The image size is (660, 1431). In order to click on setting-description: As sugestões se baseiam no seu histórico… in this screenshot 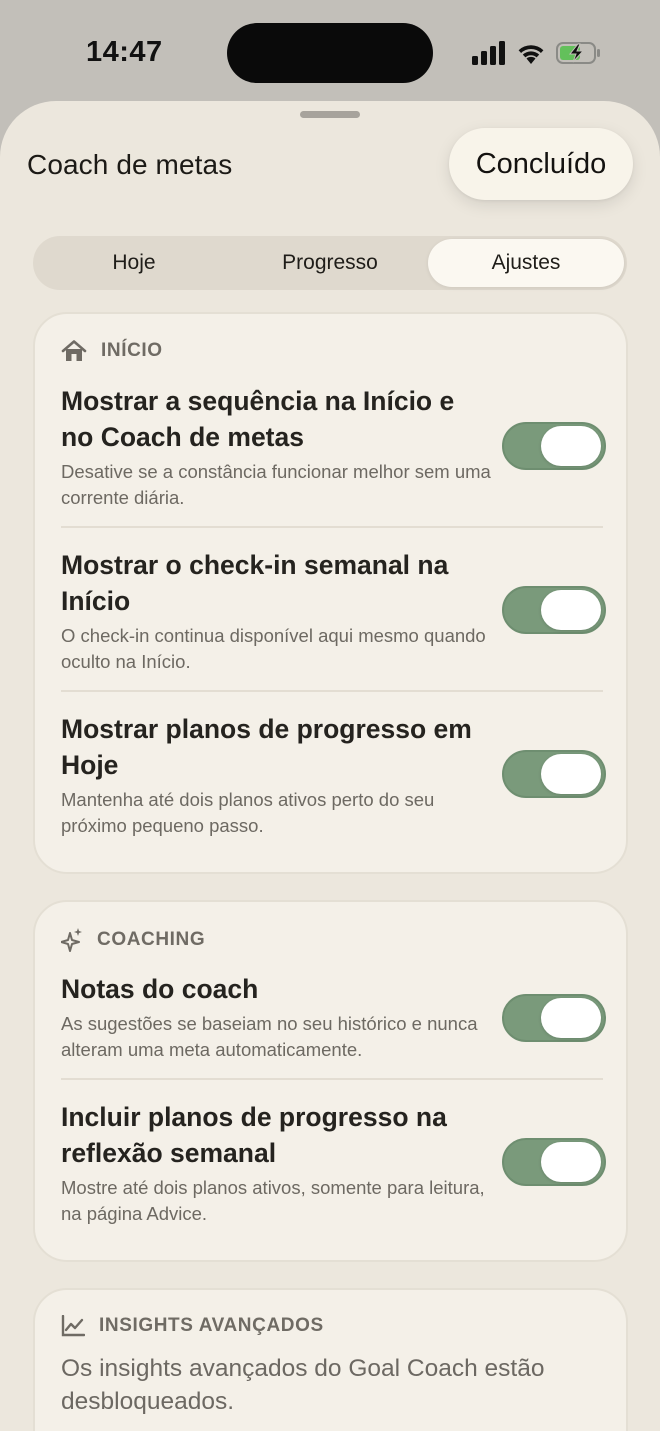, I will do `click(269, 1036)`.